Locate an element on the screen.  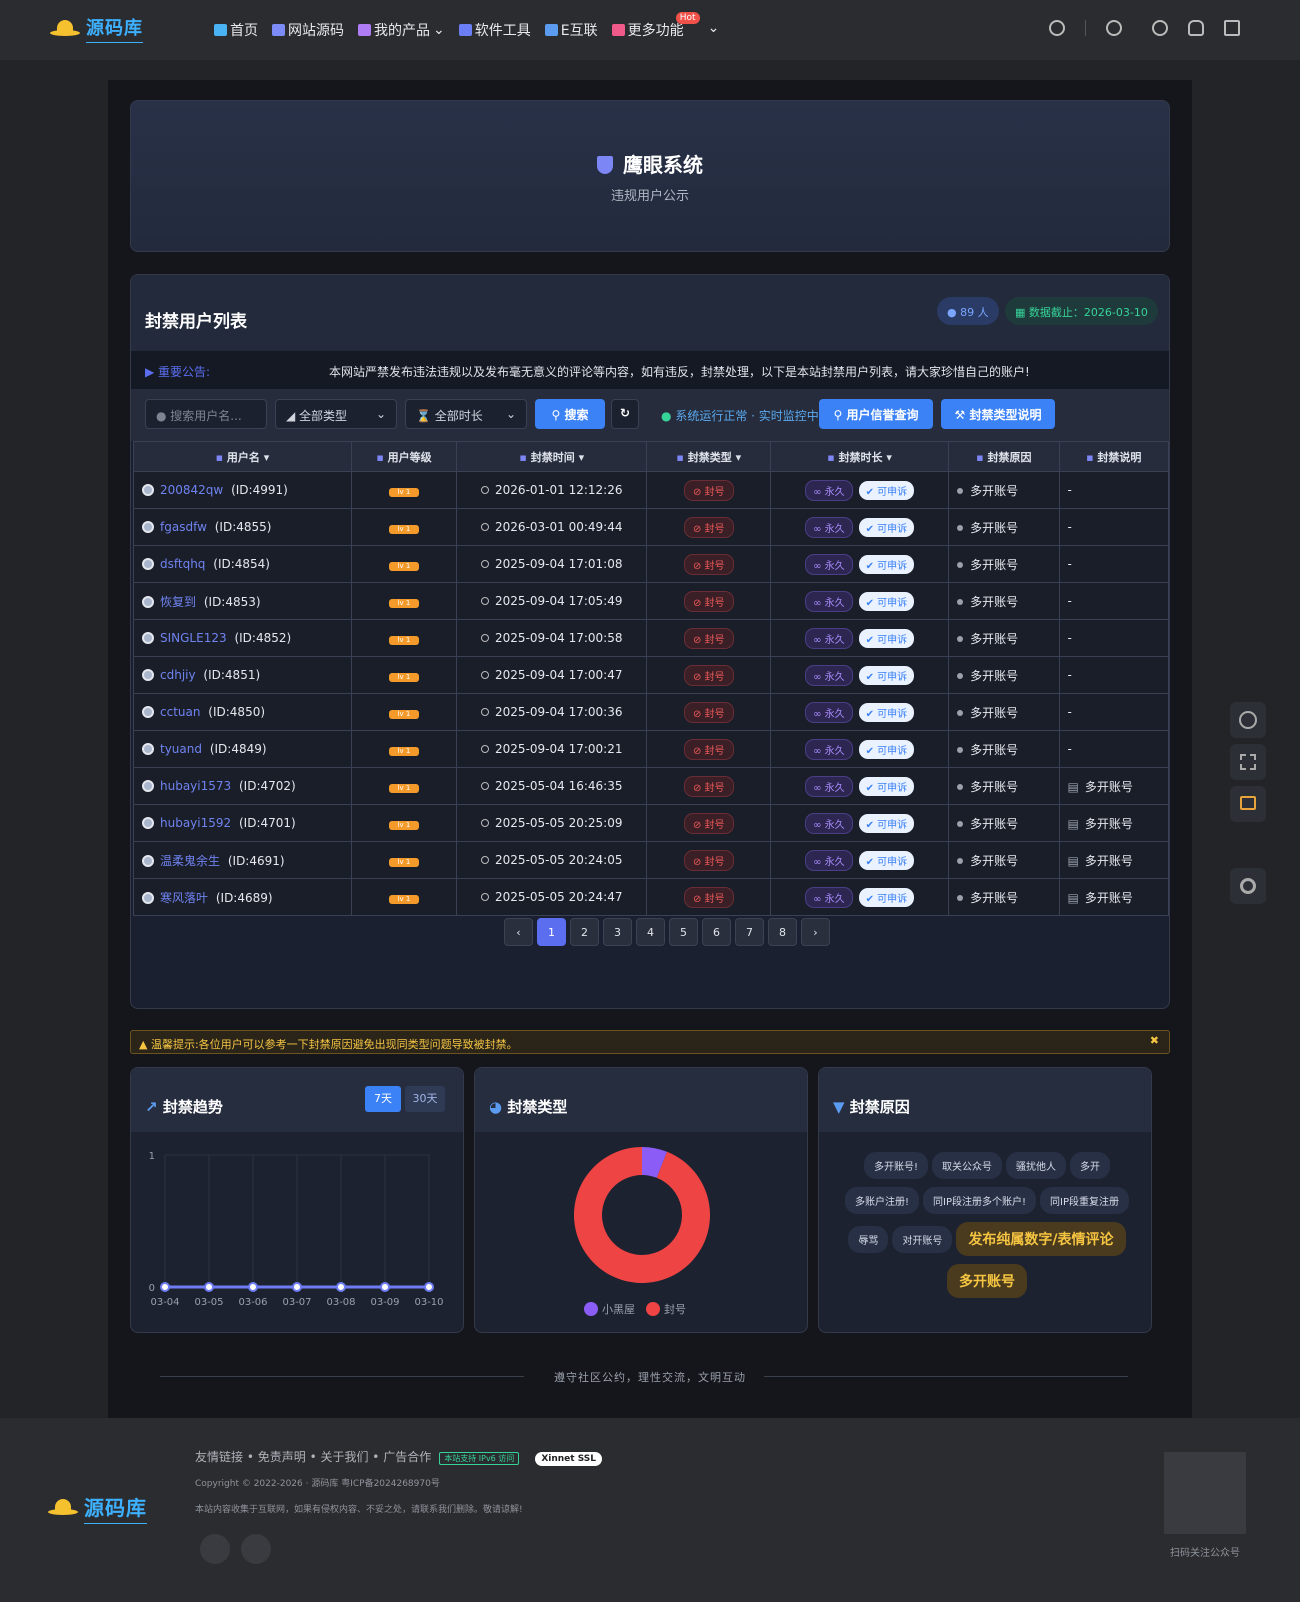
ban-reason: 多开账号 is located at coordinates (994, 786).